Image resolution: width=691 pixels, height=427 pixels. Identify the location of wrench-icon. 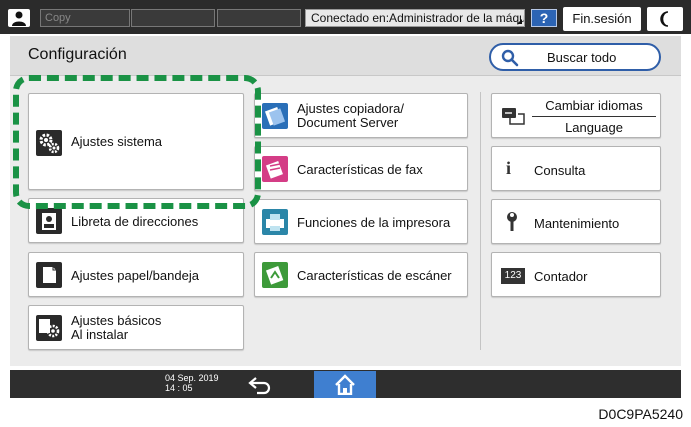
(513, 222).